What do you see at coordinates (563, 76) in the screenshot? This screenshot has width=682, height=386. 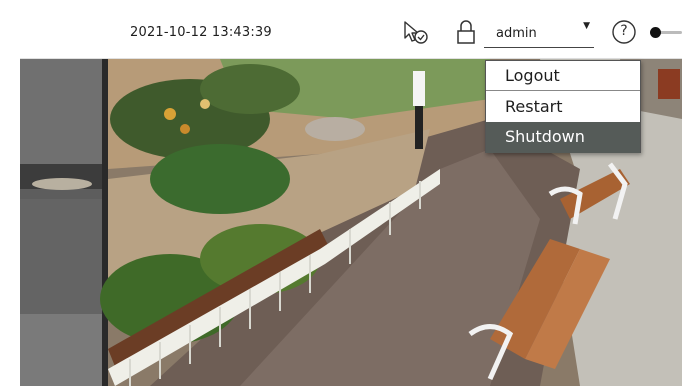 I see `menu-item-logout: Logout` at bounding box center [563, 76].